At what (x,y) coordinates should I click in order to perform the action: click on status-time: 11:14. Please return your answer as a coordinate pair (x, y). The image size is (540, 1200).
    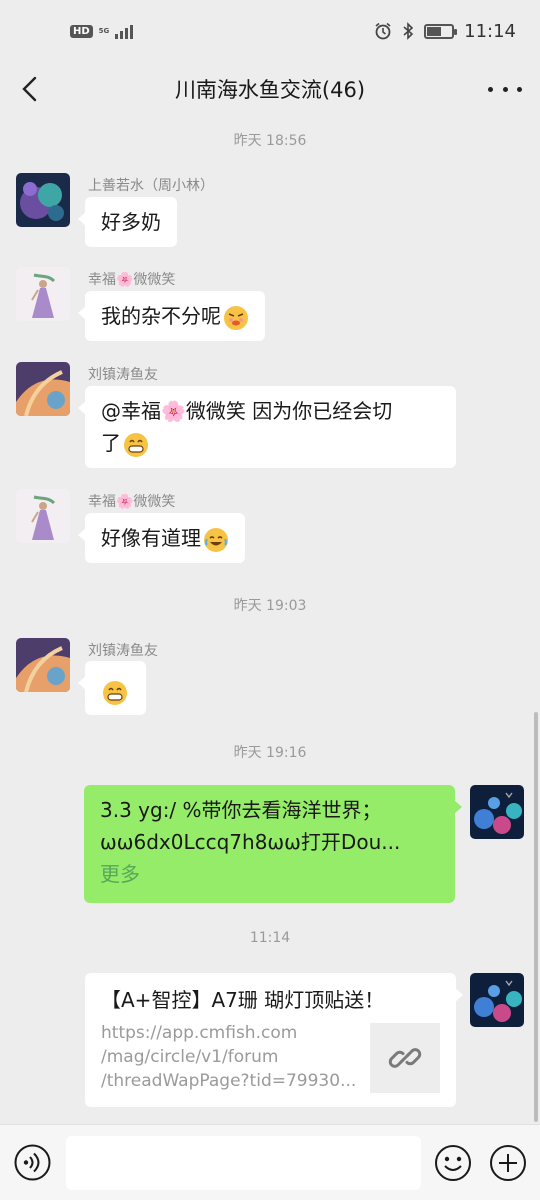
    Looking at the image, I should click on (490, 31).